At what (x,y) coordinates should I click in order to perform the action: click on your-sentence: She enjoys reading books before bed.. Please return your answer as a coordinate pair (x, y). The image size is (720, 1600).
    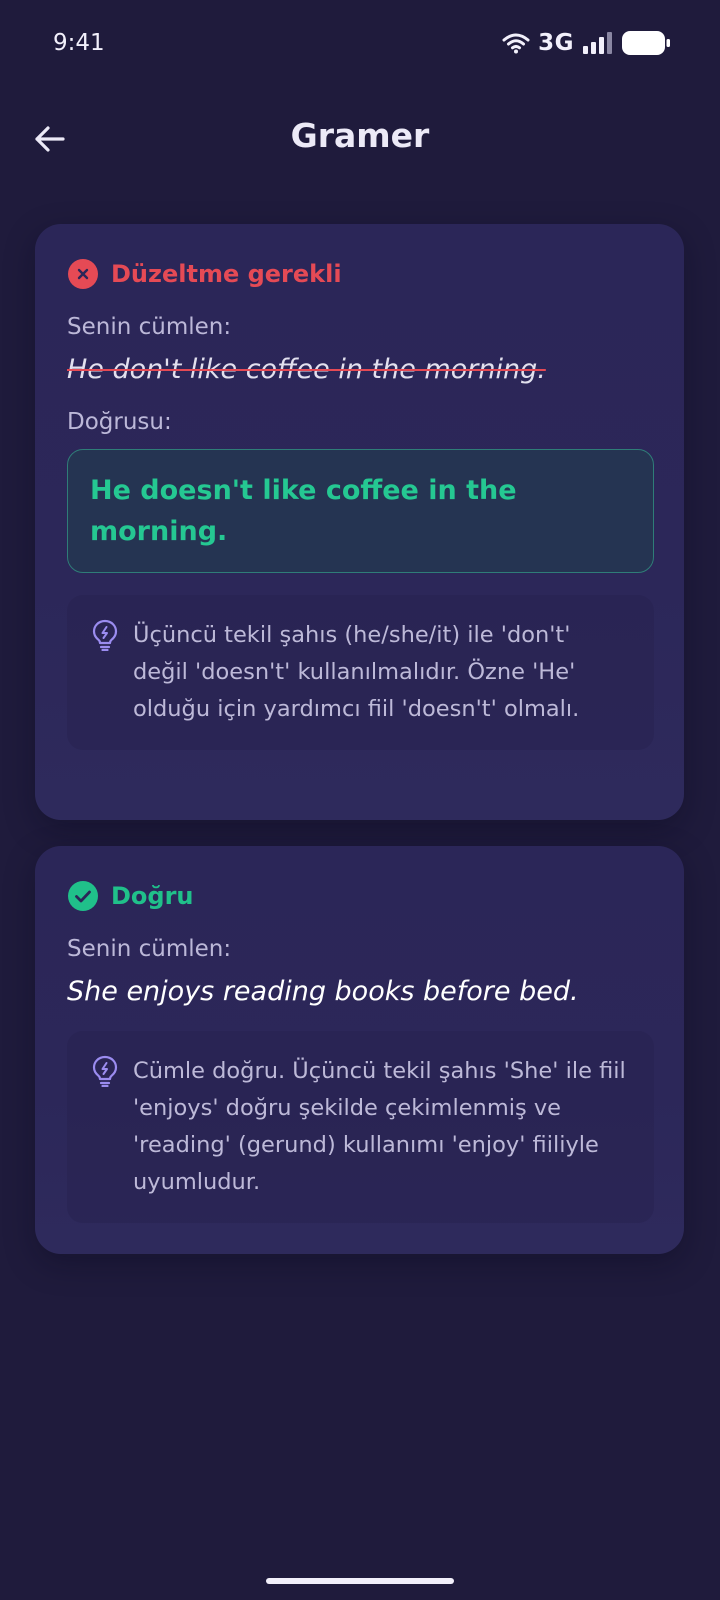
    Looking at the image, I should click on (323, 991).